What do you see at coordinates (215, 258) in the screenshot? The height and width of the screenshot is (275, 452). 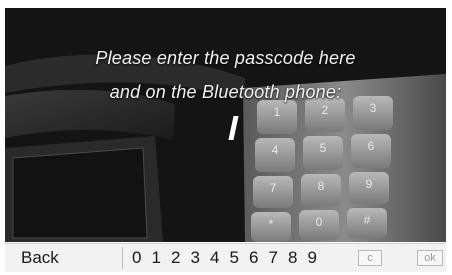 I see `digit-4-button: 4` at bounding box center [215, 258].